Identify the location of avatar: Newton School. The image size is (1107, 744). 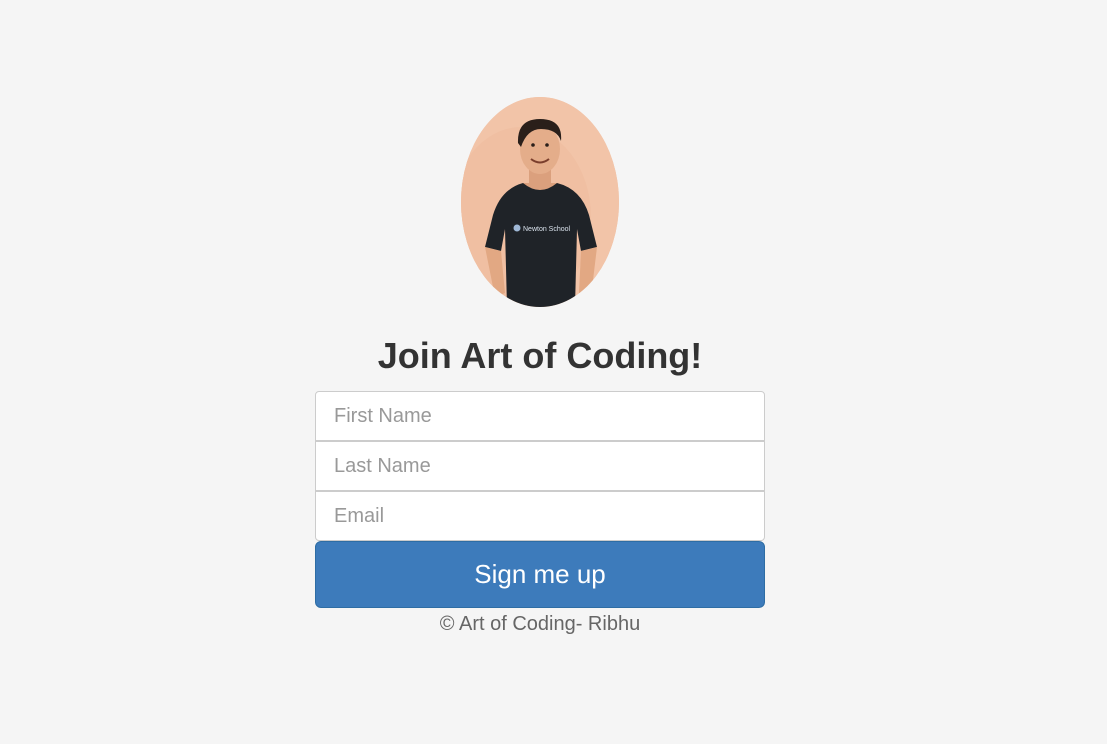
(540, 202).